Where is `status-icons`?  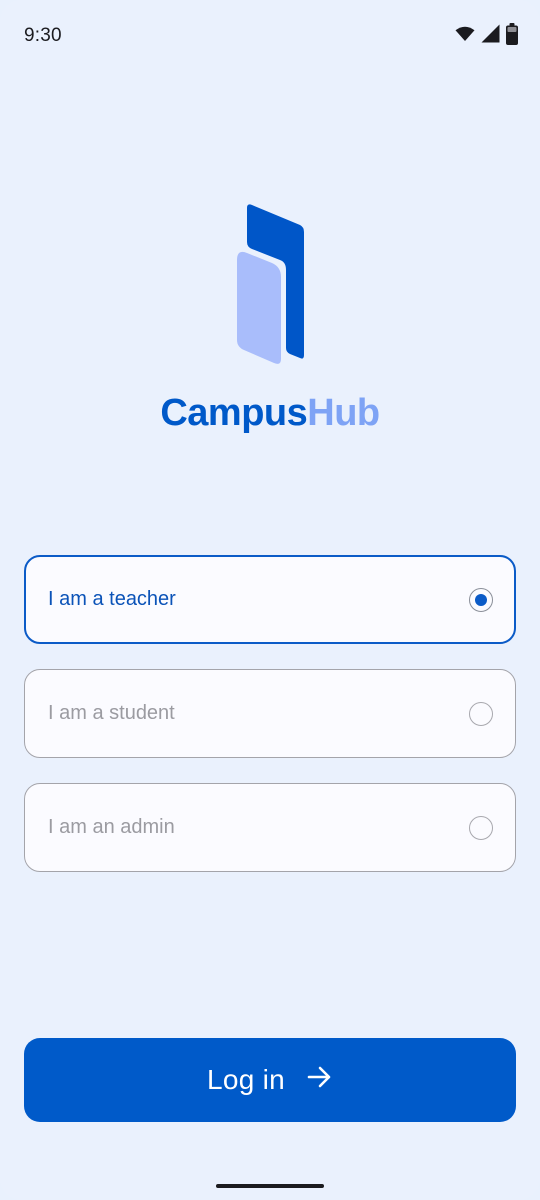 status-icons is located at coordinates (486, 36).